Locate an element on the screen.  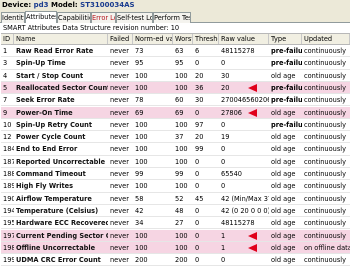
attr-worst: 37 is located at coordinates (179, 137).